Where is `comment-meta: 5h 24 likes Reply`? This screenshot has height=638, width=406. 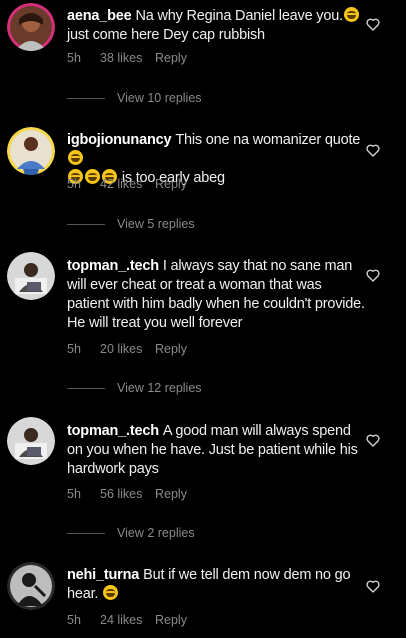
comment-meta: 5h 24 likes Reply is located at coordinates (127, 620).